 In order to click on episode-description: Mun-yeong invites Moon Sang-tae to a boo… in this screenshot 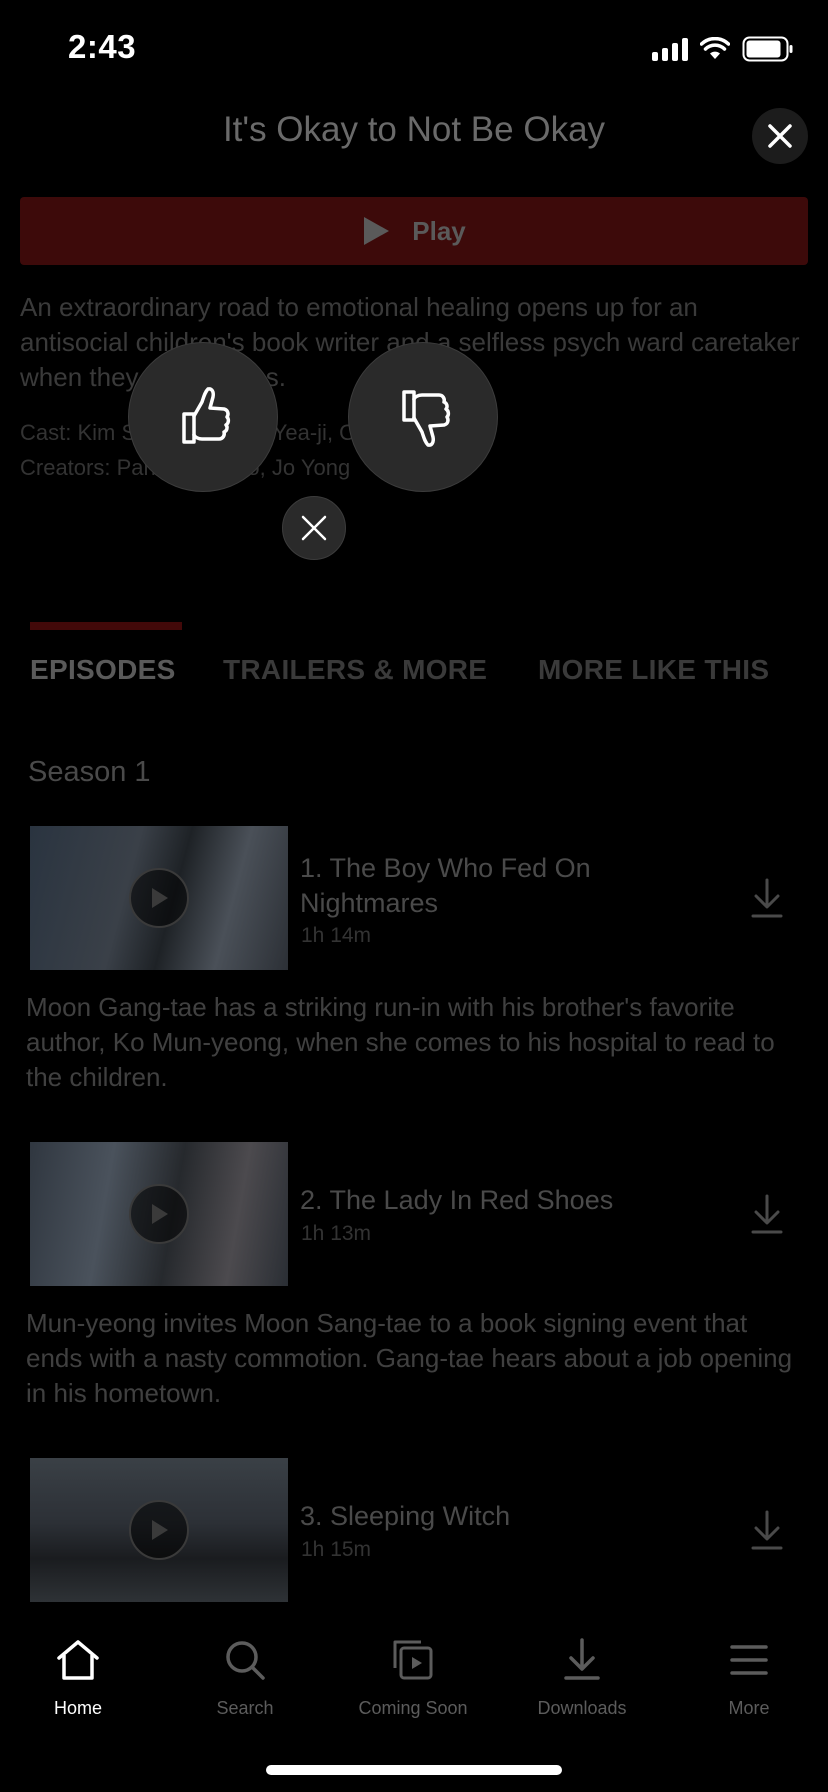, I will do `click(409, 1358)`.